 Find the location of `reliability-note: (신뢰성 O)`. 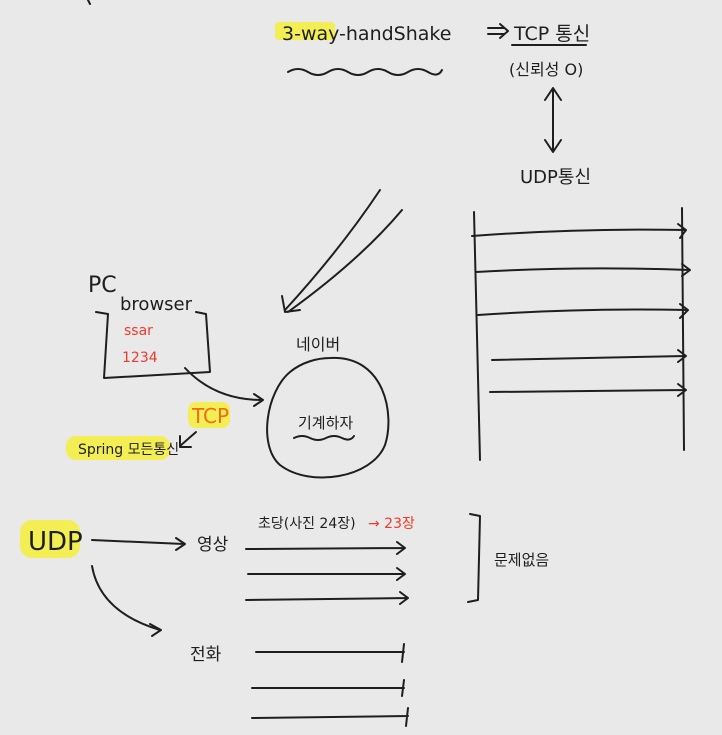

reliability-note: (신뢰성 O) is located at coordinates (546, 69).